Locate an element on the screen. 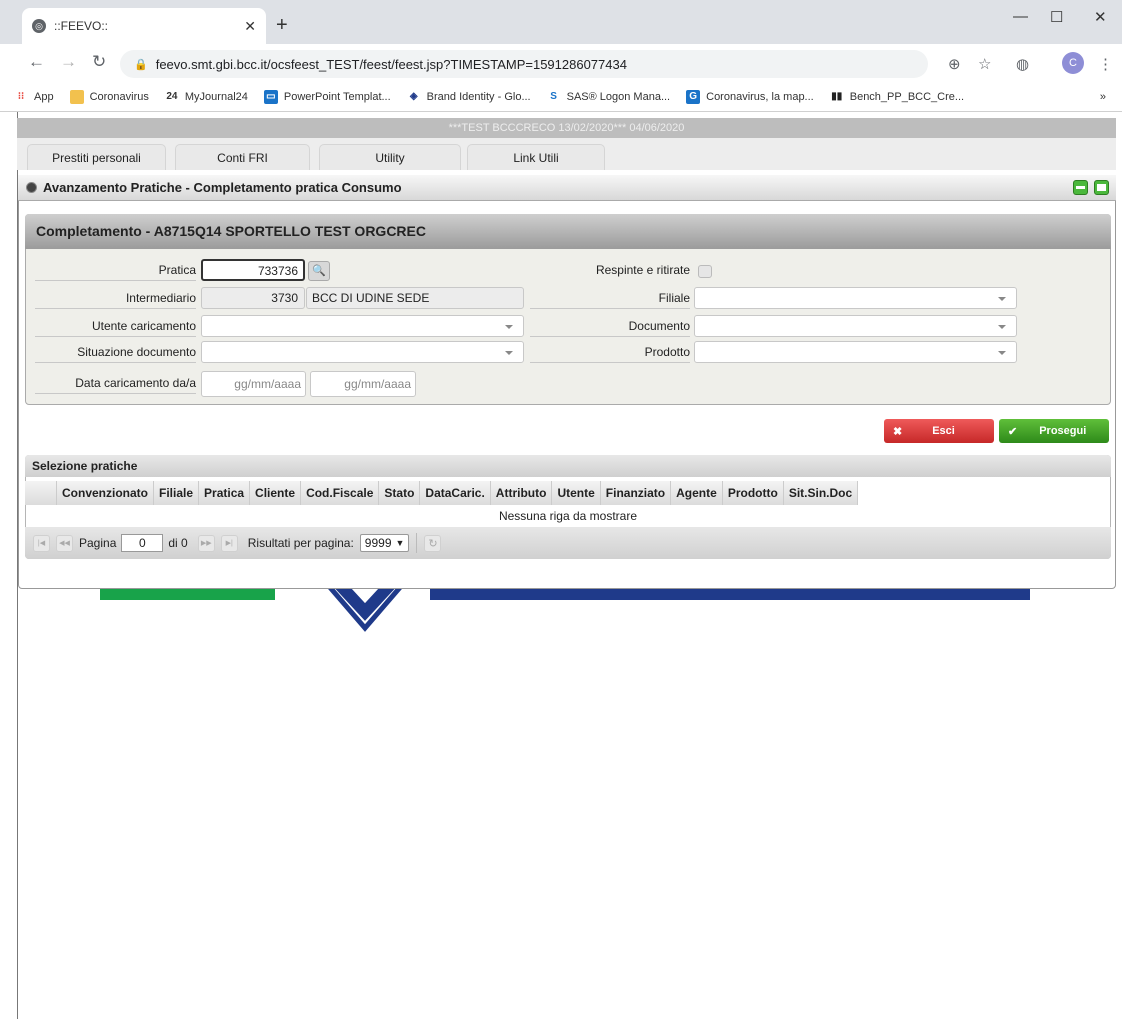 The height and width of the screenshot is (1019, 1122). profile-avatar: C is located at coordinates (1073, 63).